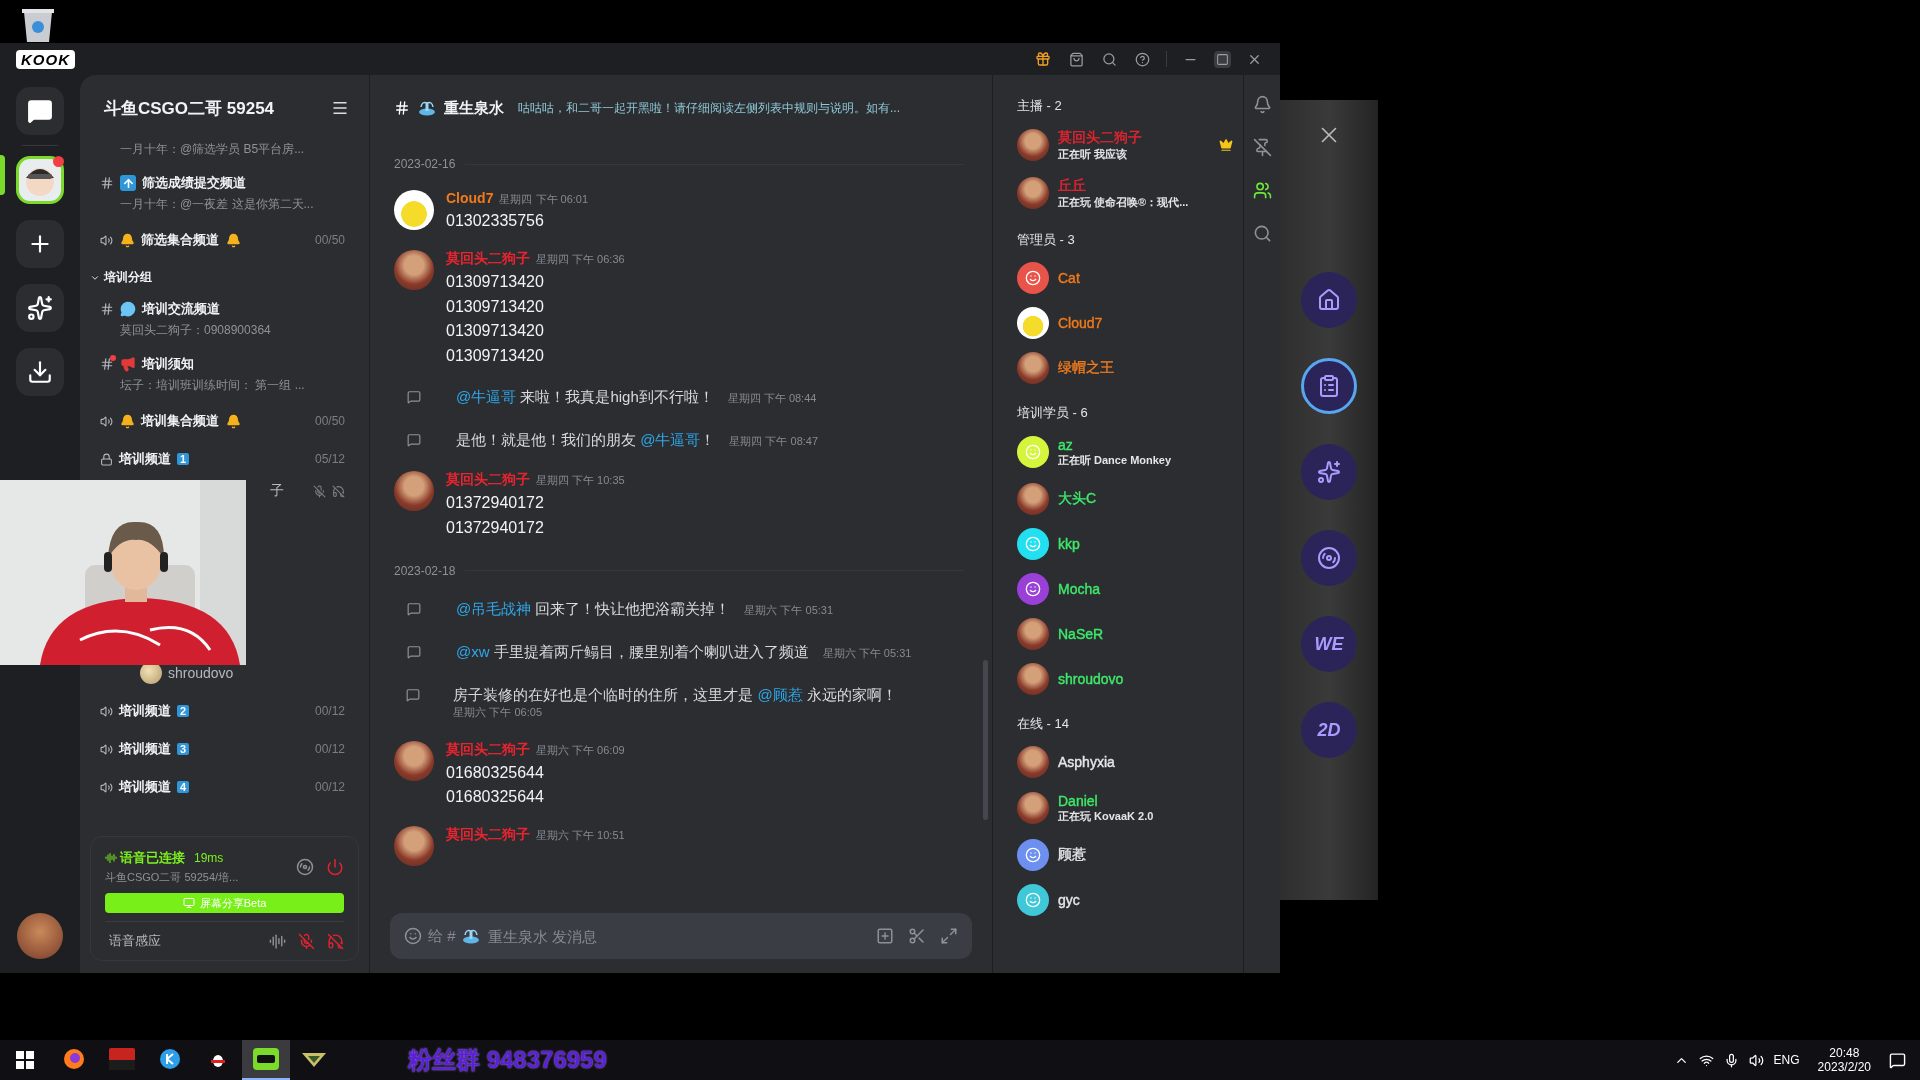 Image resolution: width=1920 pixels, height=1080 pixels. I want to click on expand-icon, so click(949, 936).